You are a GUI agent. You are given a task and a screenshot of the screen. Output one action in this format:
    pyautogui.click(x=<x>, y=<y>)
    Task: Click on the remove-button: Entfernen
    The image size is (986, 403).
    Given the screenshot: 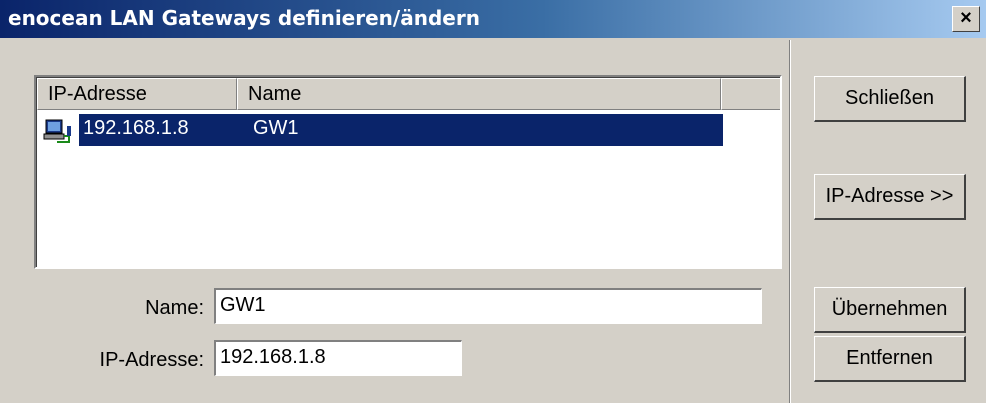 What is the action you would take?
    pyautogui.click(x=890, y=359)
    